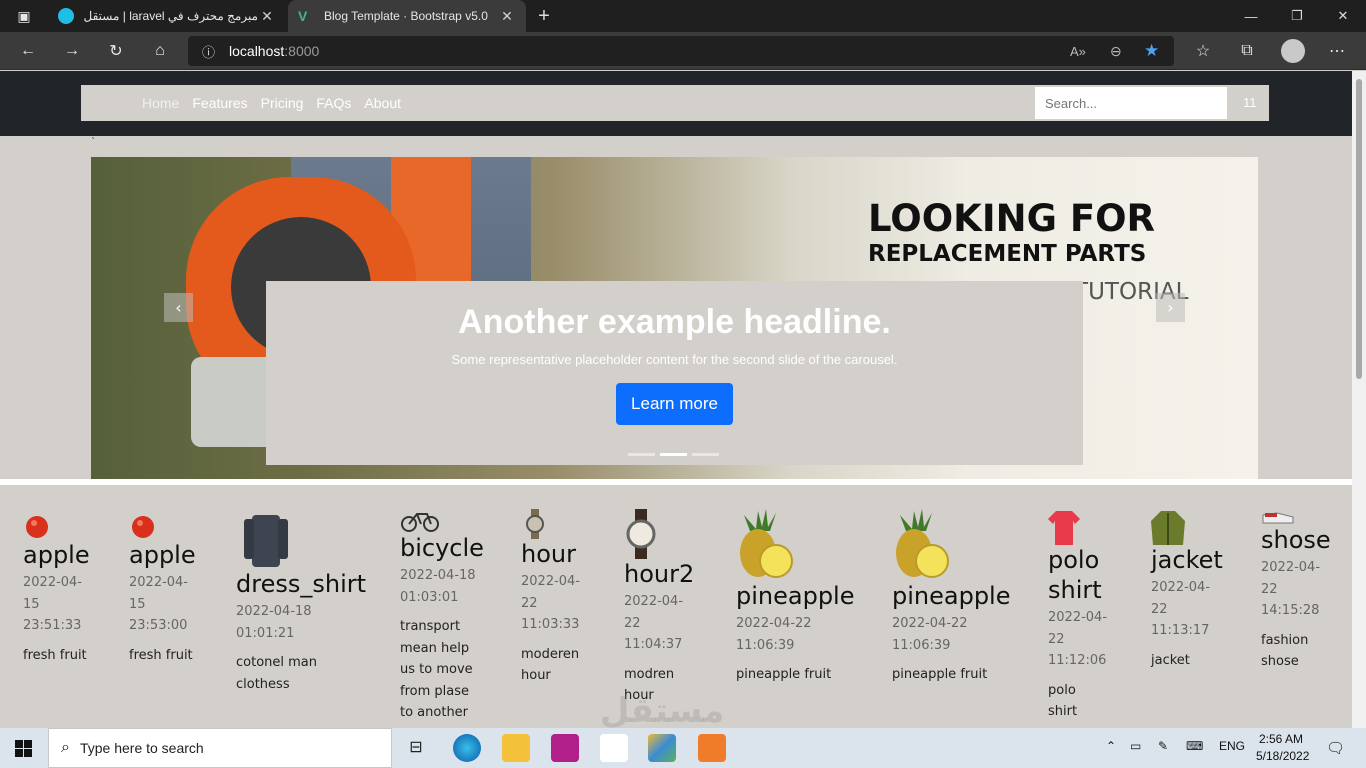  Describe the element at coordinates (1296, 540) in the screenshot. I see `product-name: shose` at that location.